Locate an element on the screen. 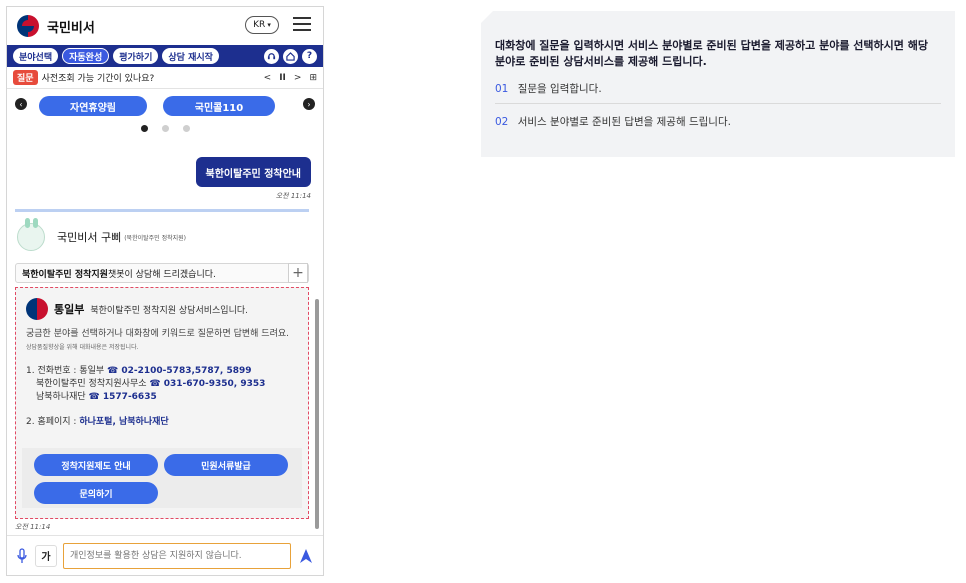  question-tag: 질문 is located at coordinates (25, 77).